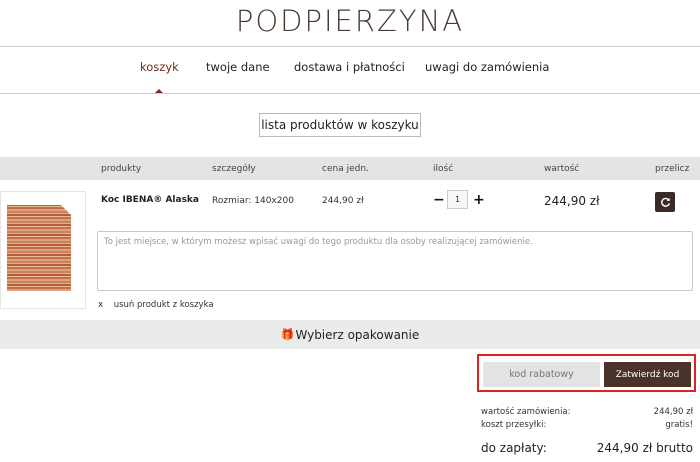 The image size is (700, 462). I want to click on remove-product-link: x usuń produkt z koszyka, so click(156, 305).